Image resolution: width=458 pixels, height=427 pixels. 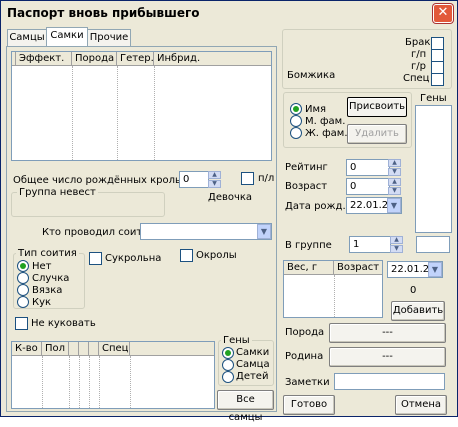 I want to click on genes-list, so click(x=433, y=169).